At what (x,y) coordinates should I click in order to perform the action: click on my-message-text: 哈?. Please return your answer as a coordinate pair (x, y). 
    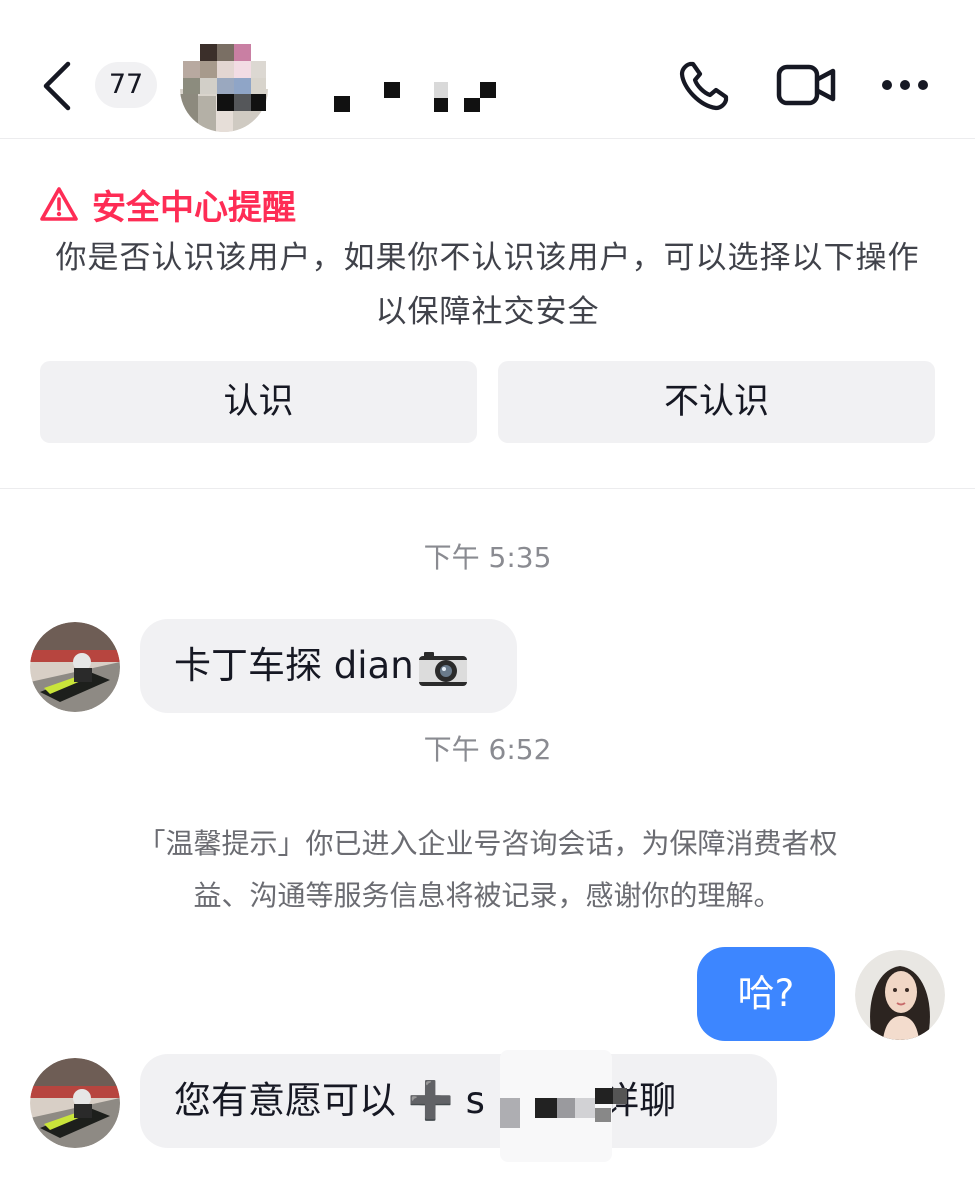
    Looking at the image, I should click on (766, 993).